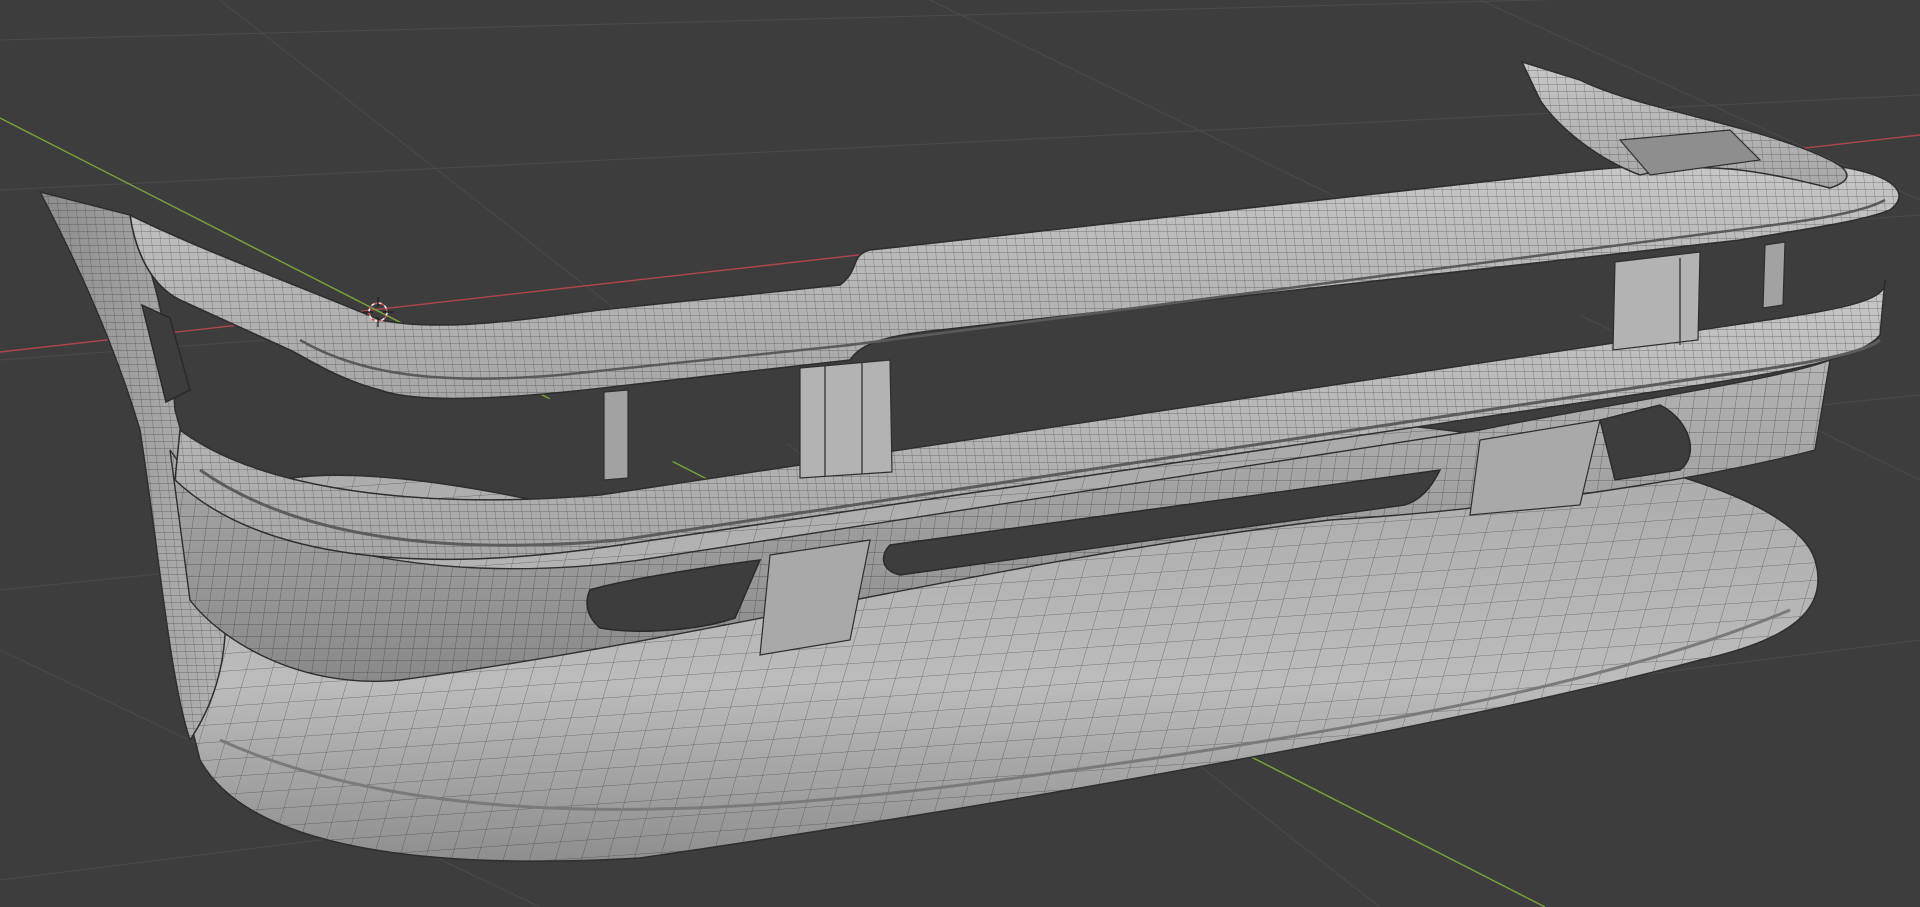 The height and width of the screenshot is (907, 1920). I want to click on post-far-right, so click(1774, 275).